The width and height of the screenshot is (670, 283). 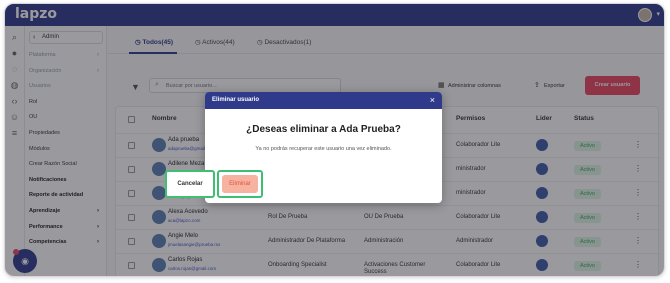 What do you see at coordinates (190, 184) in the screenshot?
I see `cancel-button: Cancelar` at bounding box center [190, 184].